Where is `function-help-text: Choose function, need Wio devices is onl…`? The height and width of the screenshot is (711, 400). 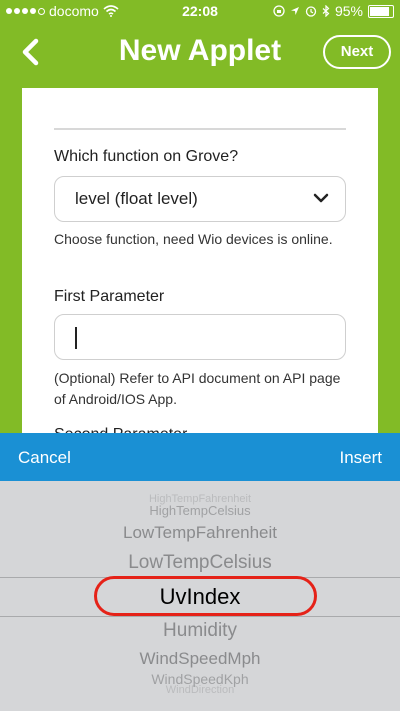 function-help-text: Choose function, need Wio devices is onl… is located at coordinates (193, 239).